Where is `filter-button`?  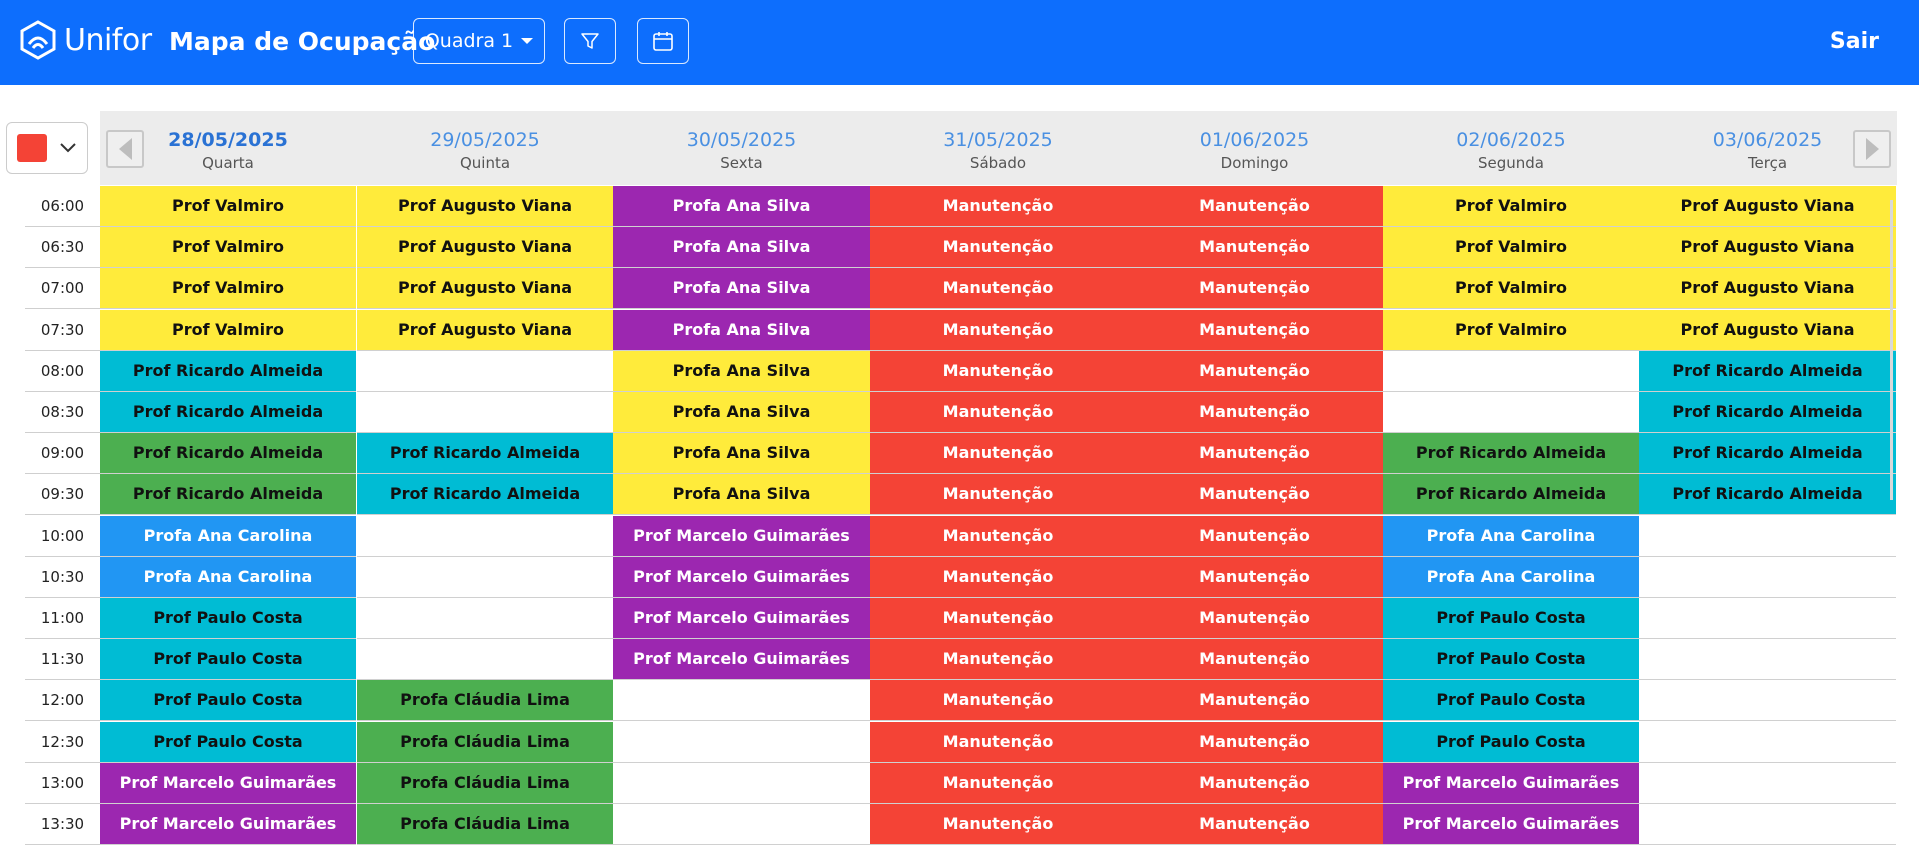 filter-button is located at coordinates (590, 41).